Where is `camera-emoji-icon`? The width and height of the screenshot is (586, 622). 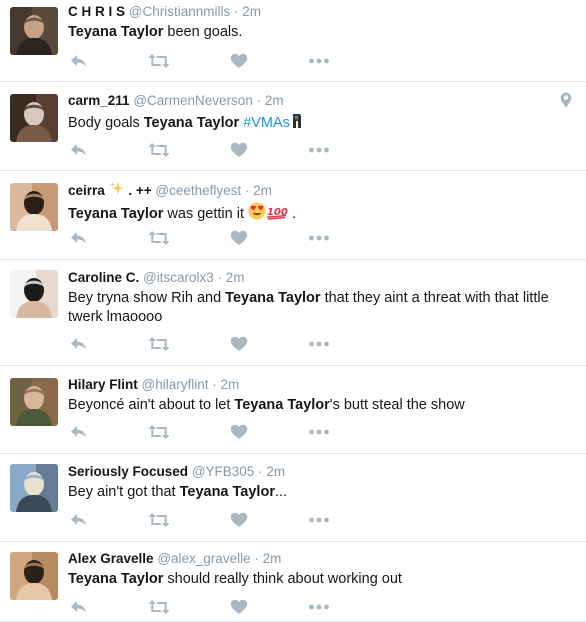
camera-emoji-icon is located at coordinates (297, 122).